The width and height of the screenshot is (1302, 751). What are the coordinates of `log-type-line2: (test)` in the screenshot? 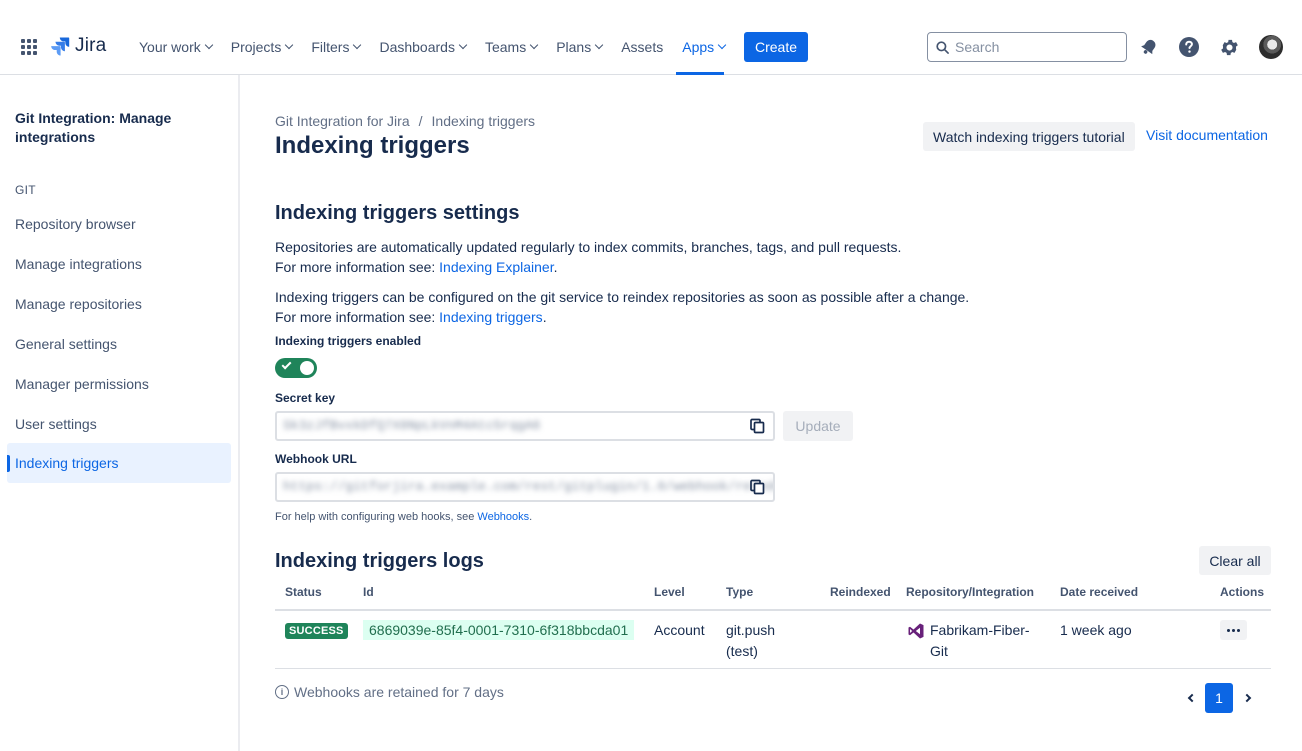 It's located at (742, 651).